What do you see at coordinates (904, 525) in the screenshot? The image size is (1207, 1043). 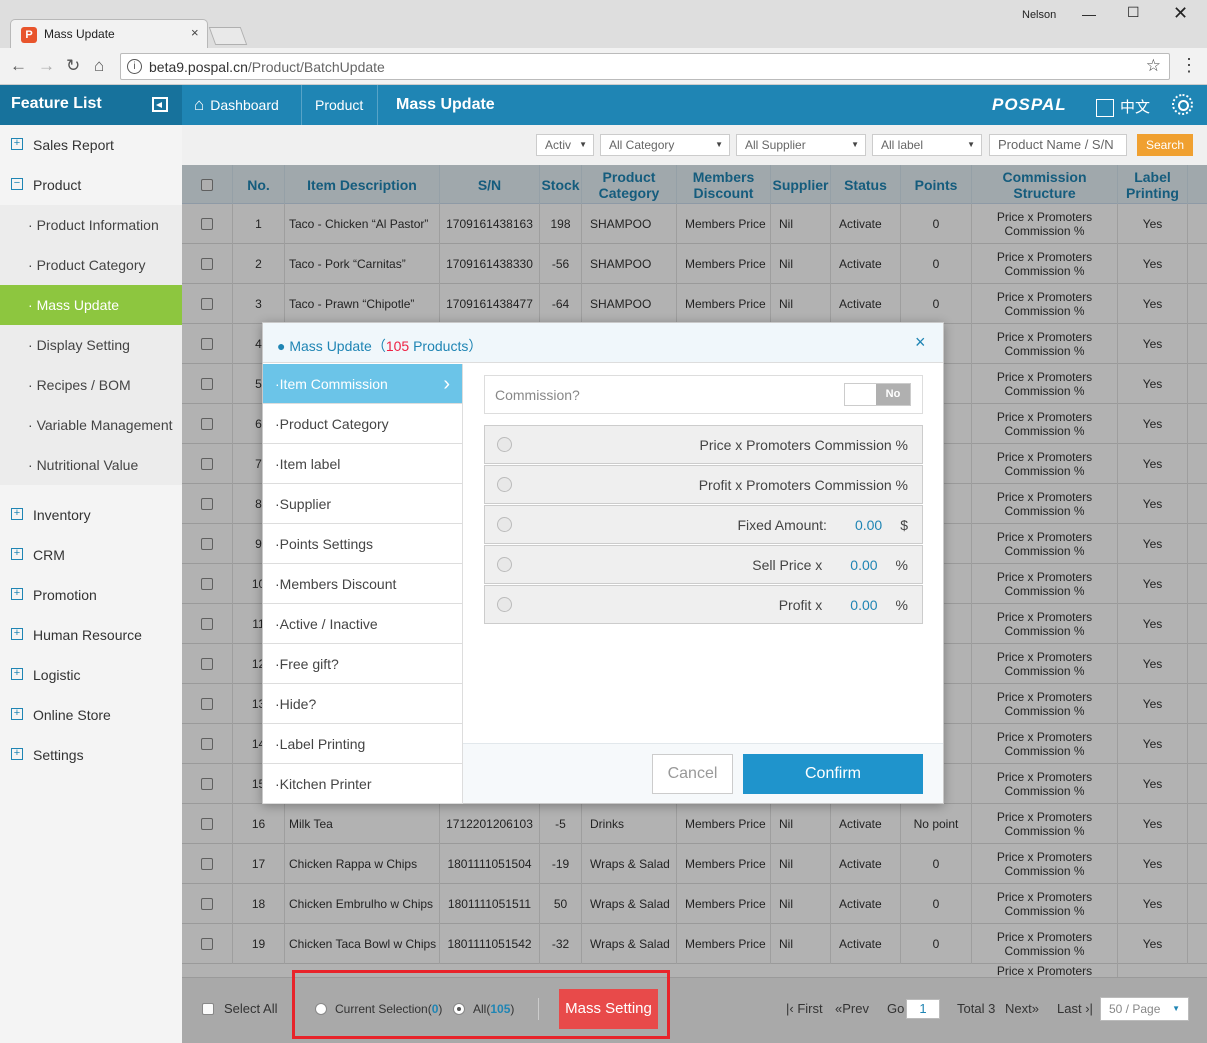 I see `option-unit: $` at bounding box center [904, 525].